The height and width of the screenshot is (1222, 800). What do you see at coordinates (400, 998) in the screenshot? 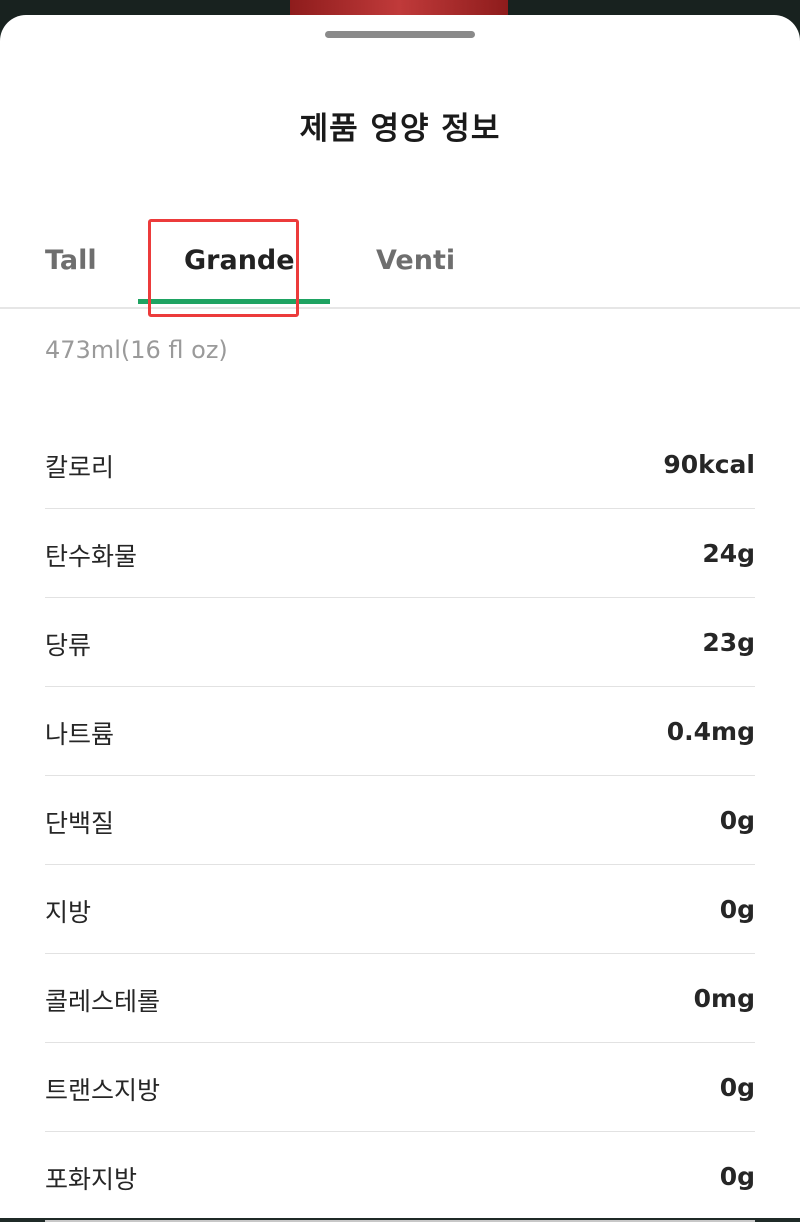
I see `nutrient-row-cholesterol: 콜레스테롤 0mg` at bounding box center [400, 998].